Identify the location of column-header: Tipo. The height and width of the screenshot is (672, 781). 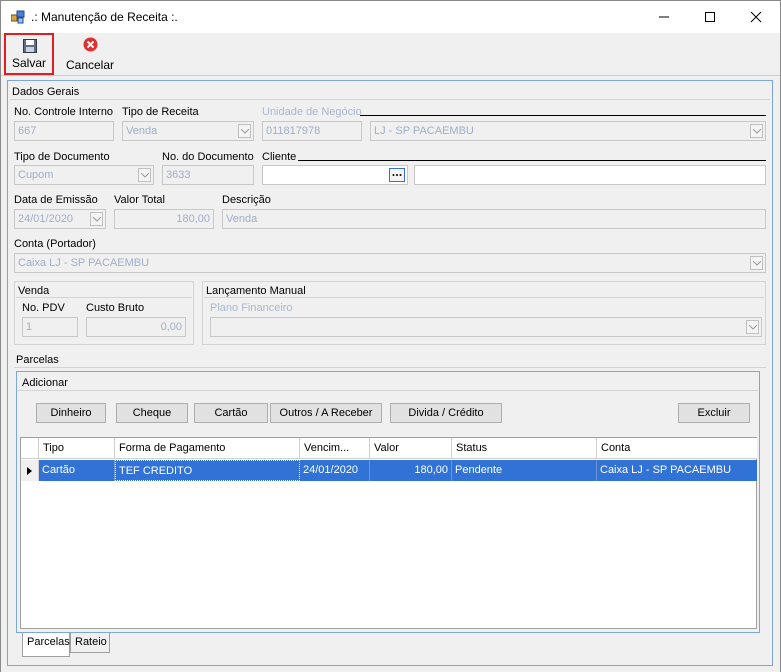
(77, 448).